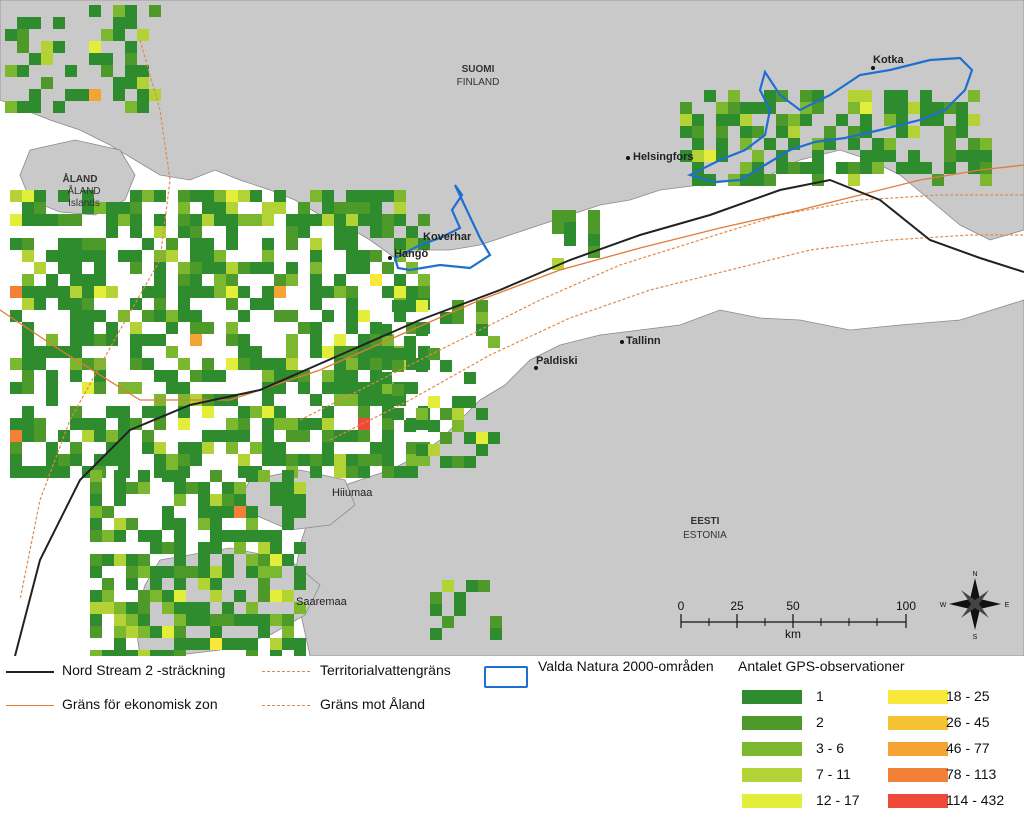 The image size is (1024, 817). Describe the element at coordinates (793, 606) in the screenshot. I see `scale-tick-50: 50` at that location.